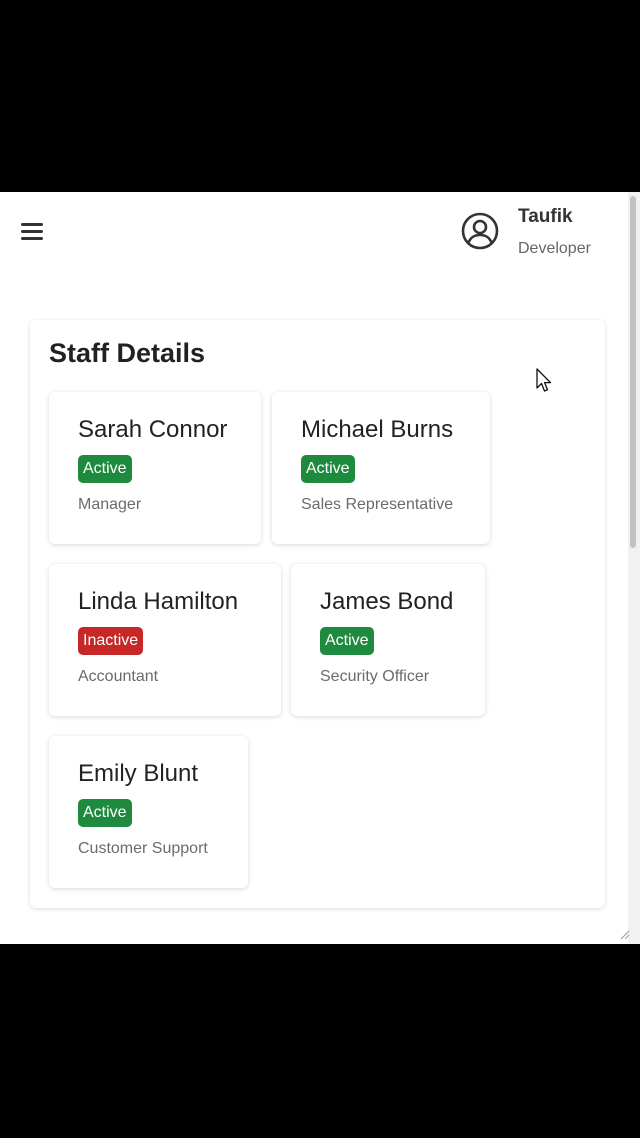  Describe the element at coordinates (480, 231) in the screenshot. I see `user-circle-icon` at that location.